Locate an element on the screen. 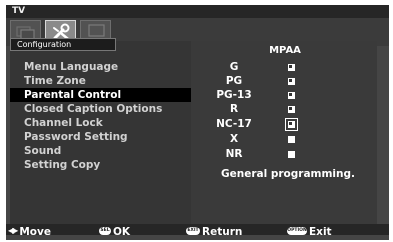 The image size is (393, 242). rating-label-pg: PG is located at coordinates (234, 81).